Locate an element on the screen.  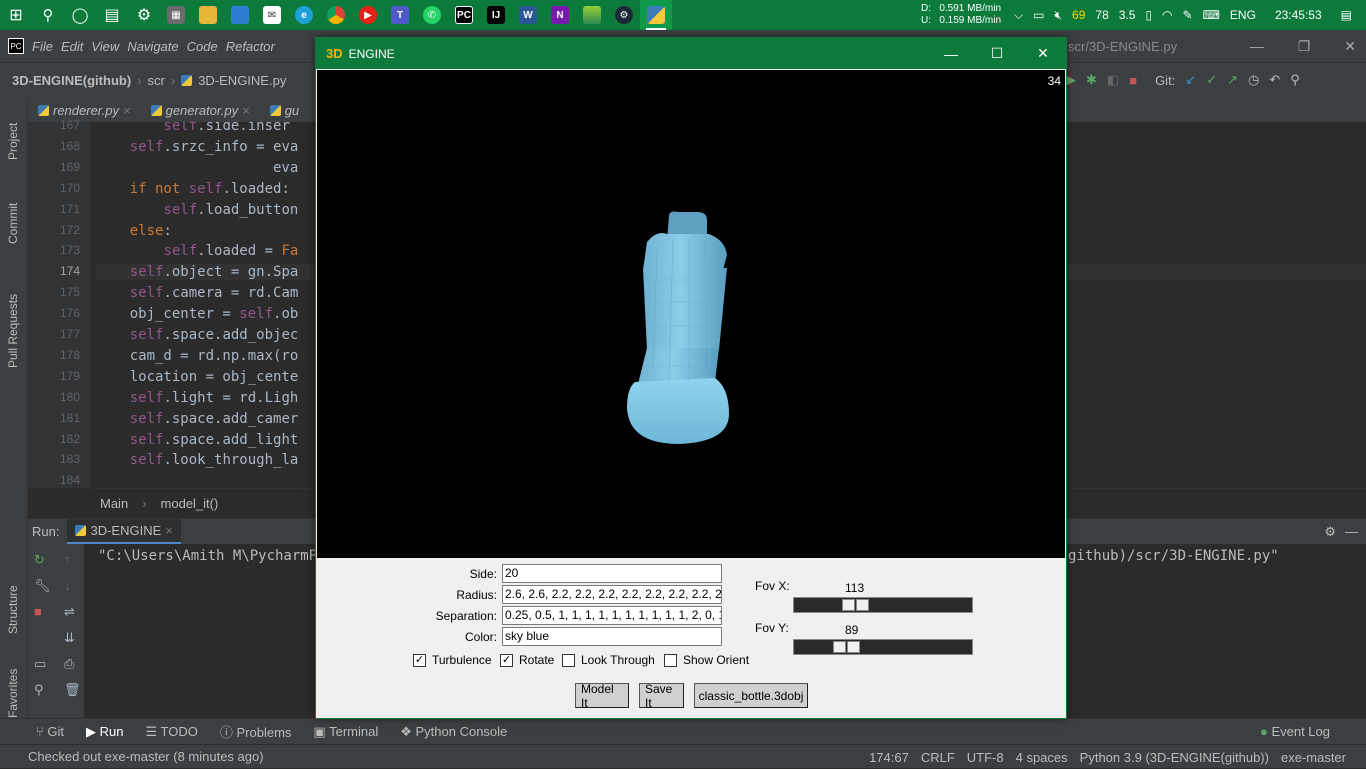
status-message: Checked out exe-master (8 minutes ago) is located at coordinates (146, 756).